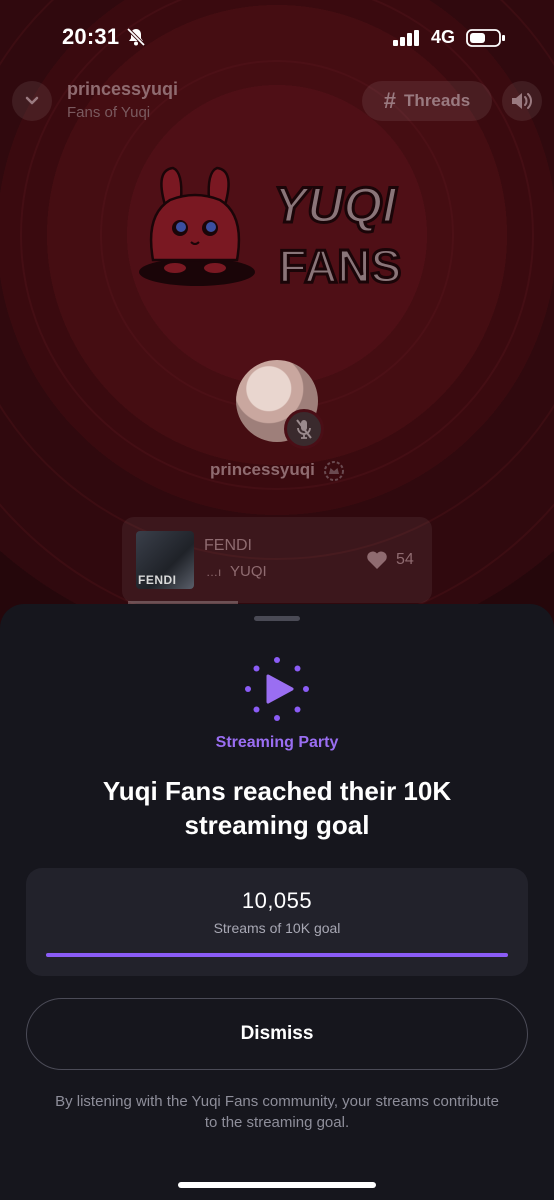 The height and width of the screenshot is (1200, 554). What do you see at coordinates (91, 36) in the screenshot?
I see `status-time: 20:31` at bounding box center [91, 36].